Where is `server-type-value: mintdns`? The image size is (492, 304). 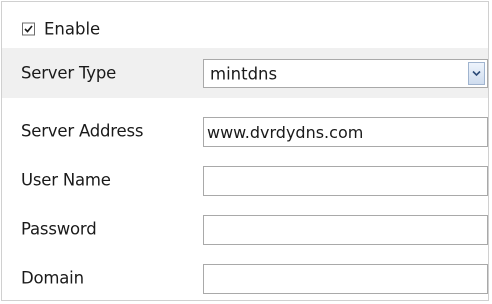
server-type-value: mintdns is located at coordinates (244, 73).